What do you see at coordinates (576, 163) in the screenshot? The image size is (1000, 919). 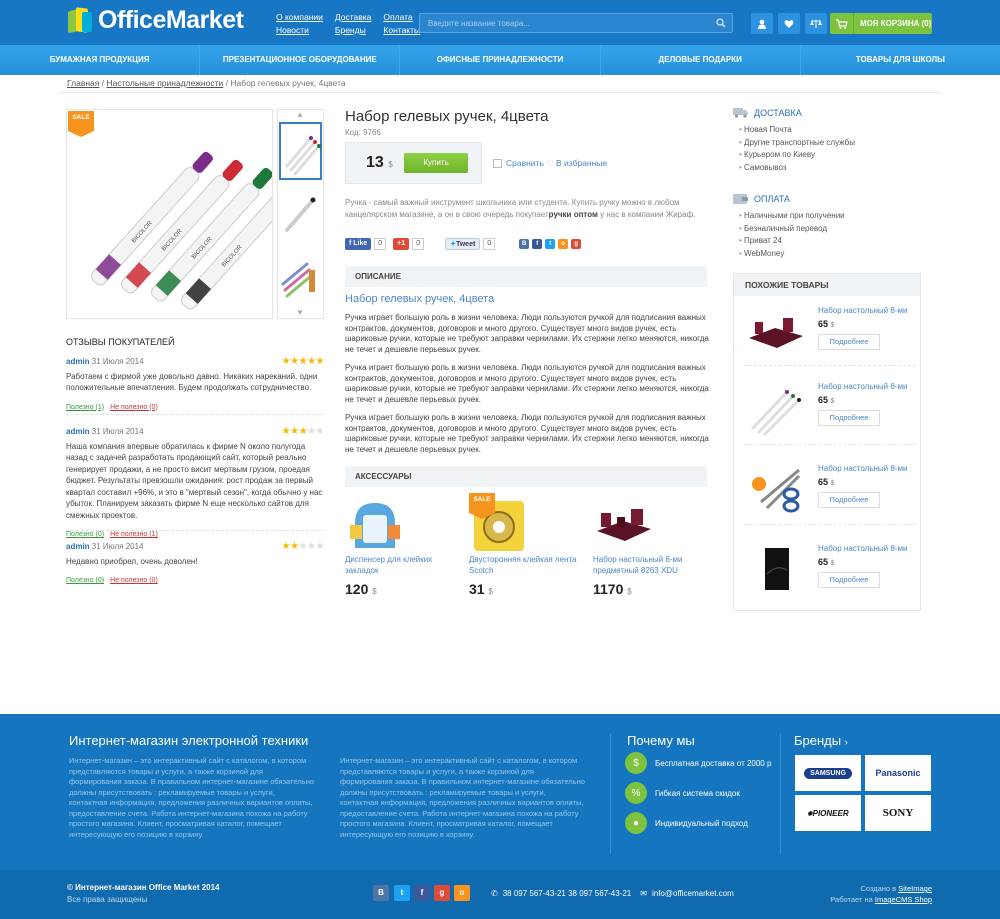 I see `add-favorite: ♡ В избранные` at bounding box center [576, 163].